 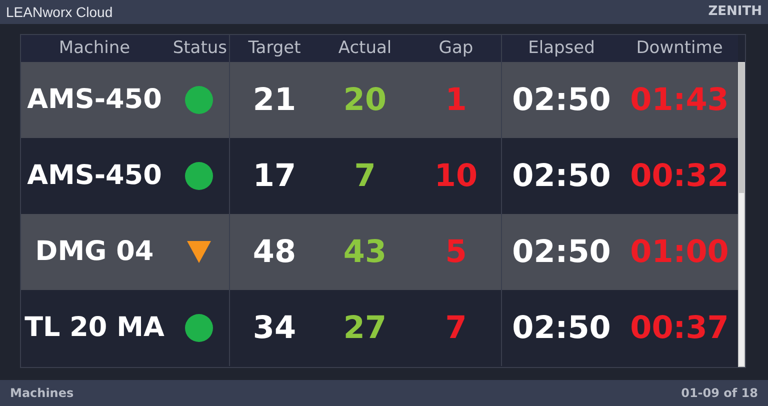 What do you see at coordinates (274, 100) in the screenshot?
I see `table-cell-text: 21` at bounding box center [274, 100].